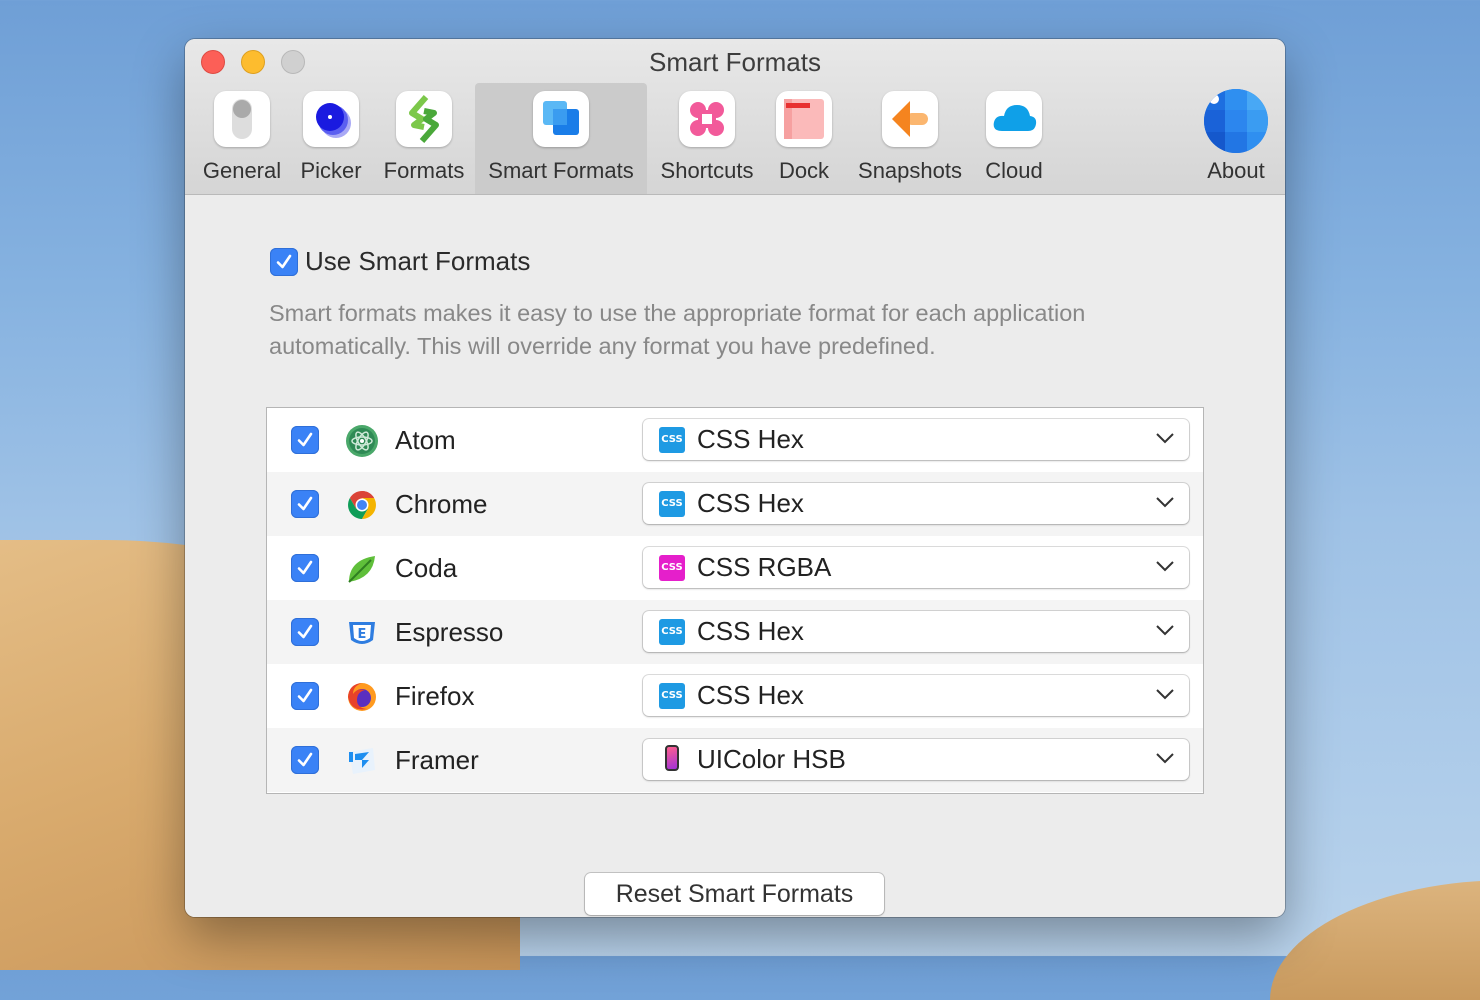 This screenshot has height=1000, width=1480. I want to click on tab-label: Cloud, so click(1014, 170).